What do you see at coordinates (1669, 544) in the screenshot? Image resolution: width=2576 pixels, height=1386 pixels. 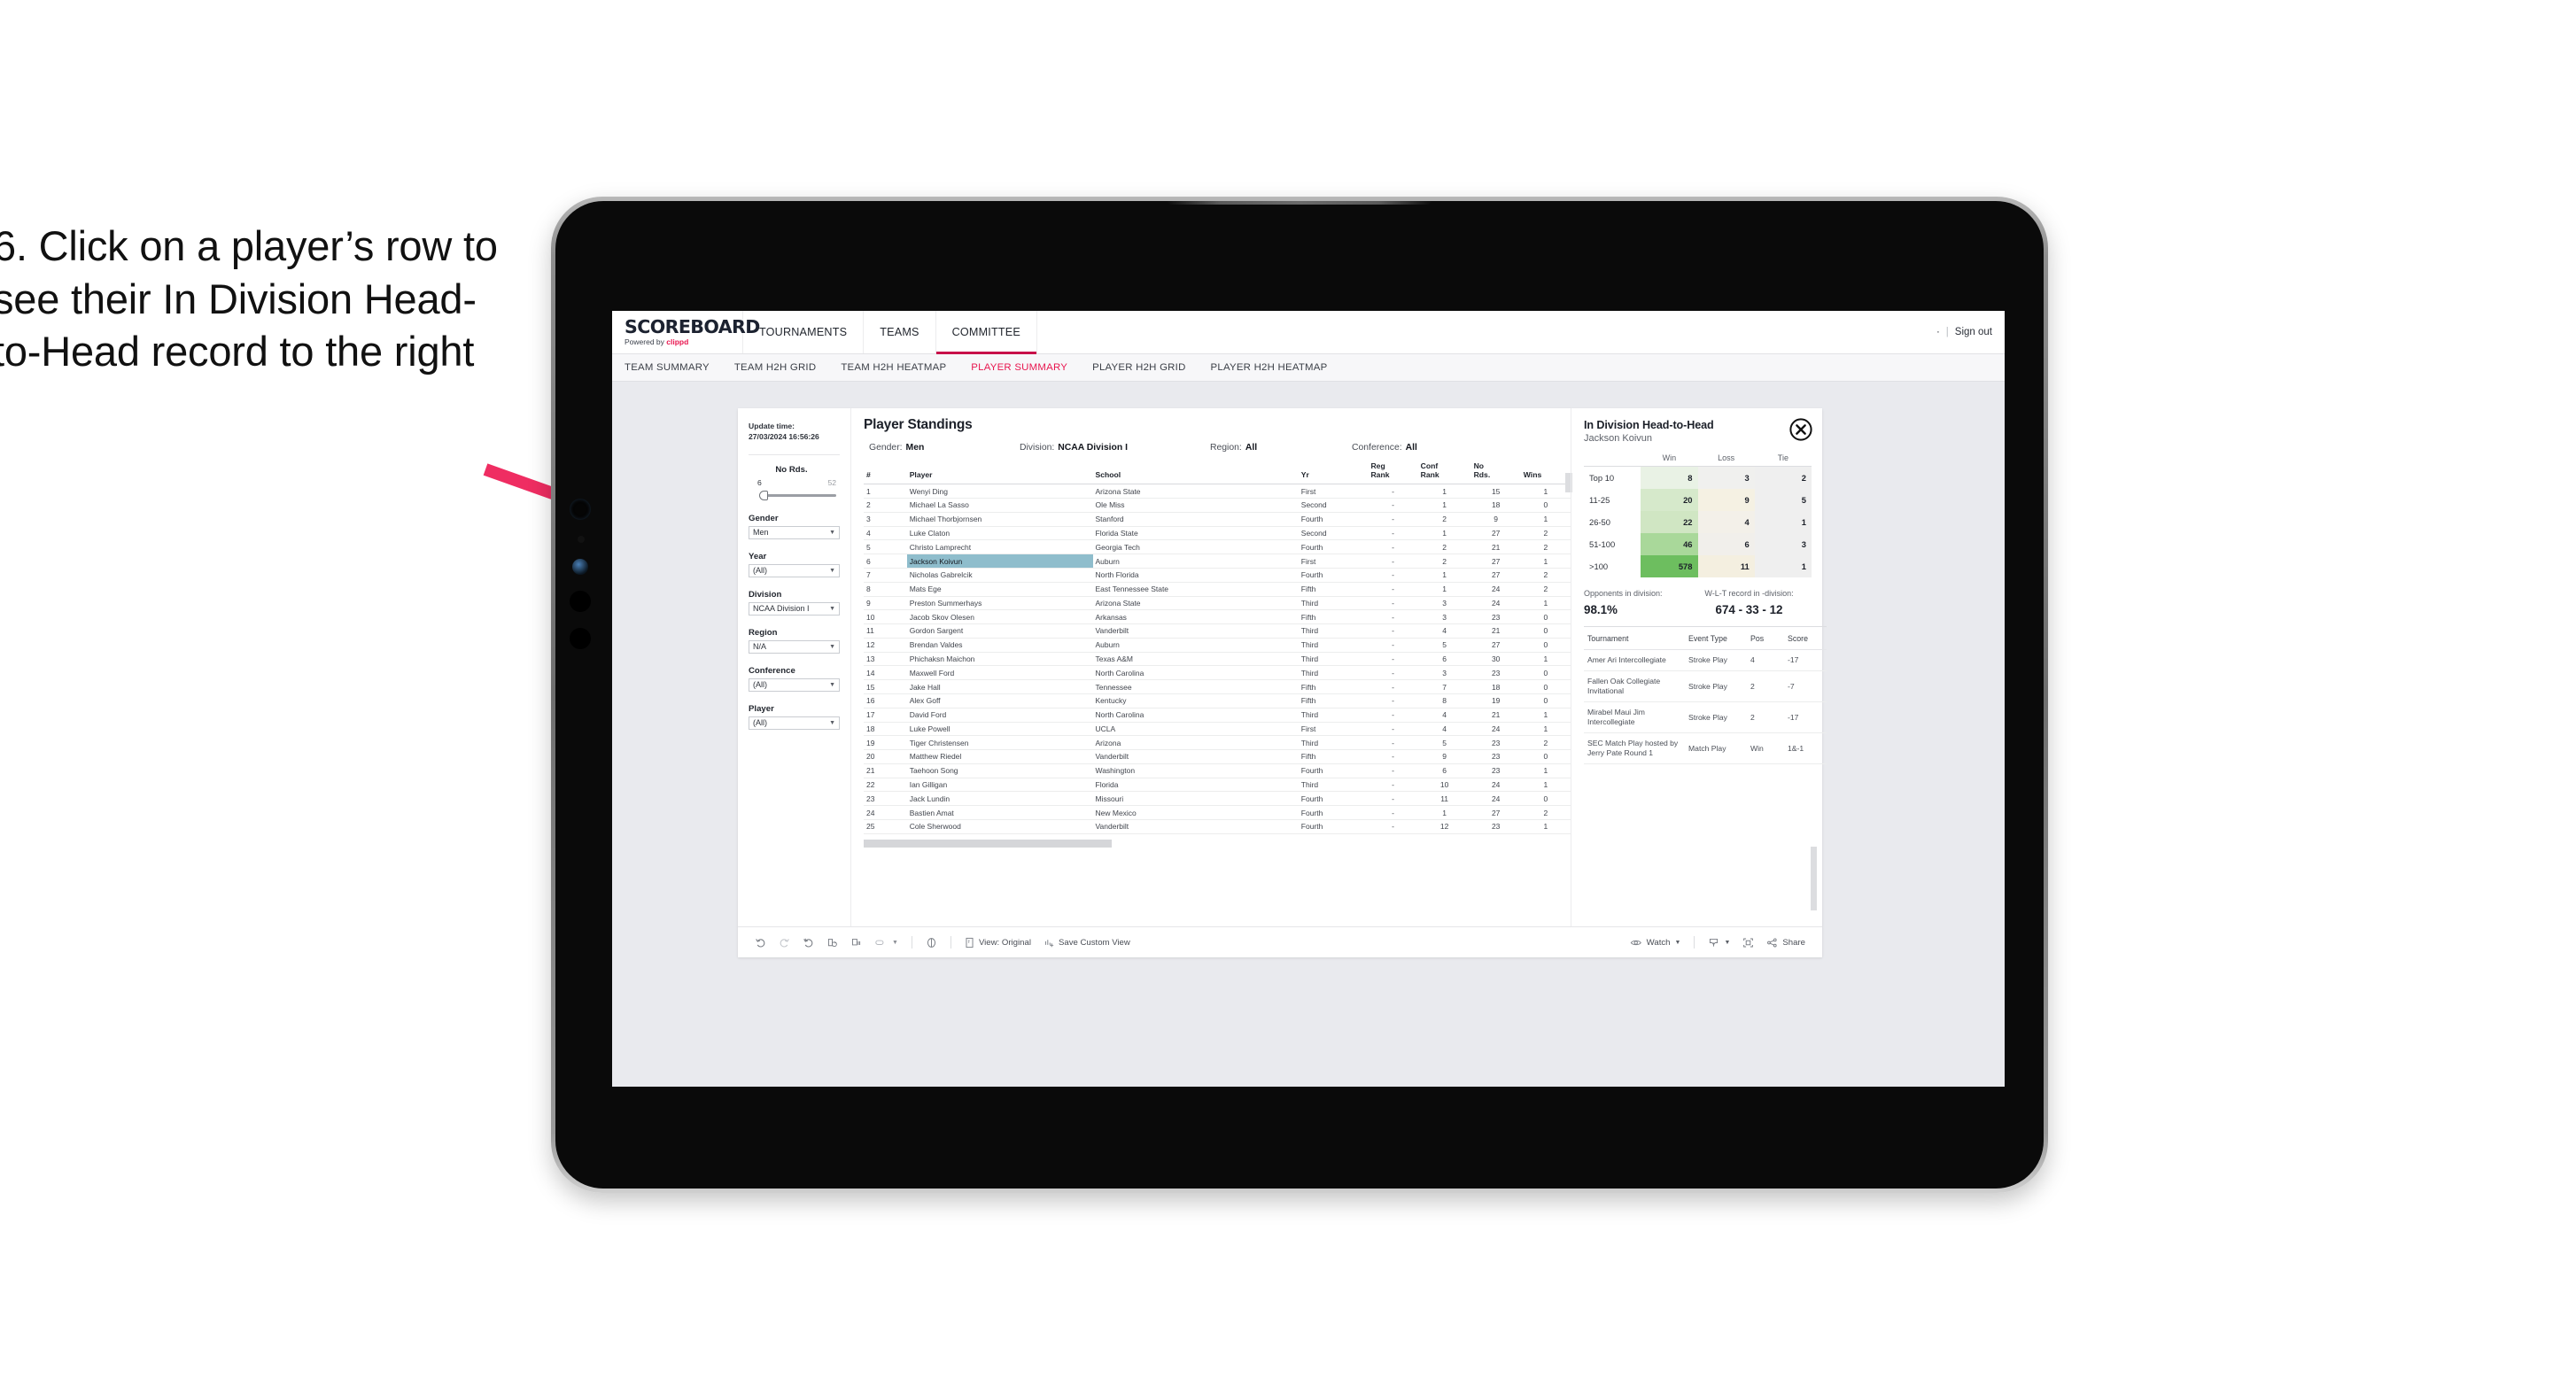 I see `h2h-win-value: 46` at bounding box center [1669, 544].